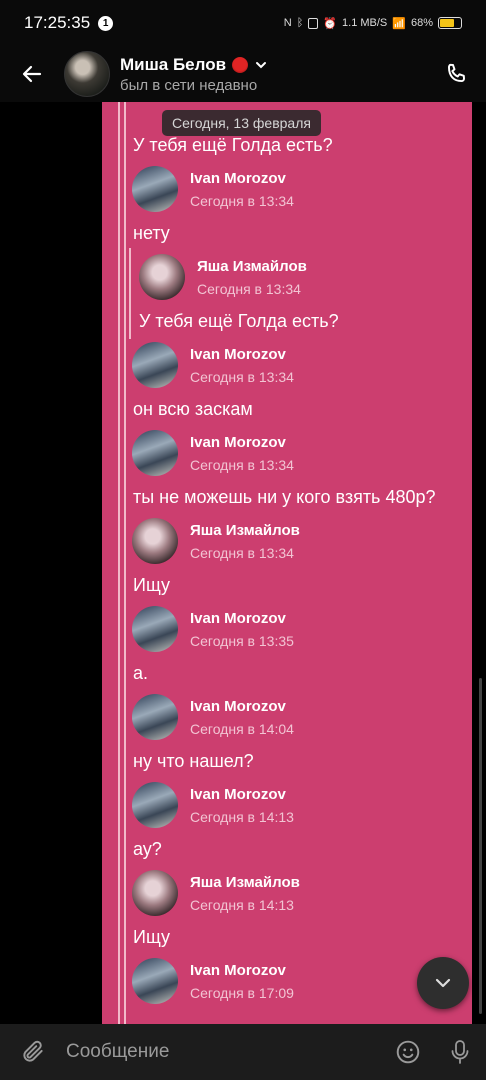 This screenshot has height=1080, width=486. What do you see at coordinates (287, 23) in the screenshot?
I see `nfc-icon: N` at bounding box center [287, 23].